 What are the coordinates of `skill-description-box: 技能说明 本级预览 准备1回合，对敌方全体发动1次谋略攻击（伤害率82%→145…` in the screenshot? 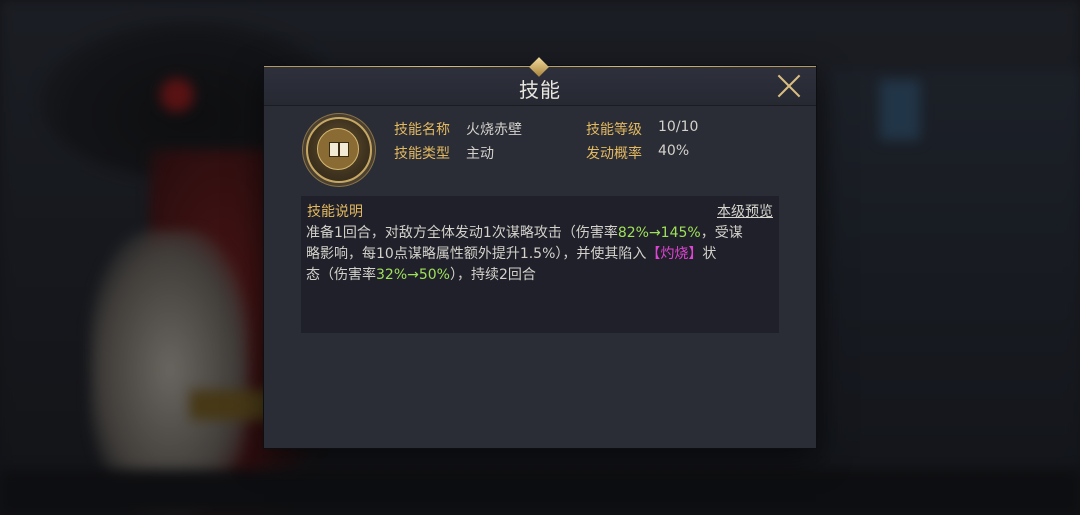 It's located at (540, 264).